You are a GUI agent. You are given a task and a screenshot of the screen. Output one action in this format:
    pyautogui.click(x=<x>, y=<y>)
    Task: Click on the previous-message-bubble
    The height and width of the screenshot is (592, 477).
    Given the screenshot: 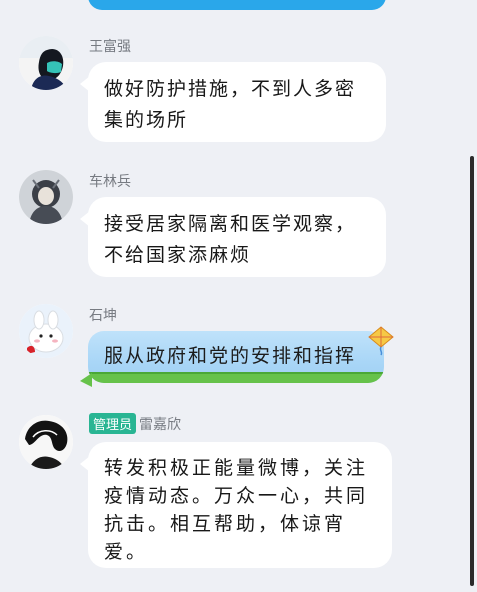 What is the action you would take?
    pyautogui.click(x=237, y=5)
    